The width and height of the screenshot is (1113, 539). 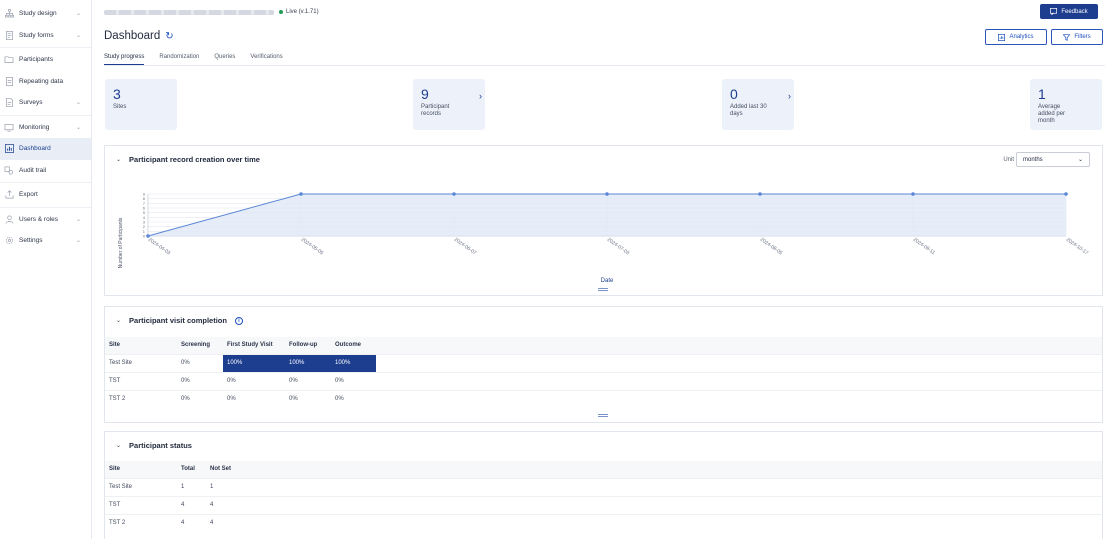 I want to click on analytics-label: Analytics, so click(x=1021, y=37).